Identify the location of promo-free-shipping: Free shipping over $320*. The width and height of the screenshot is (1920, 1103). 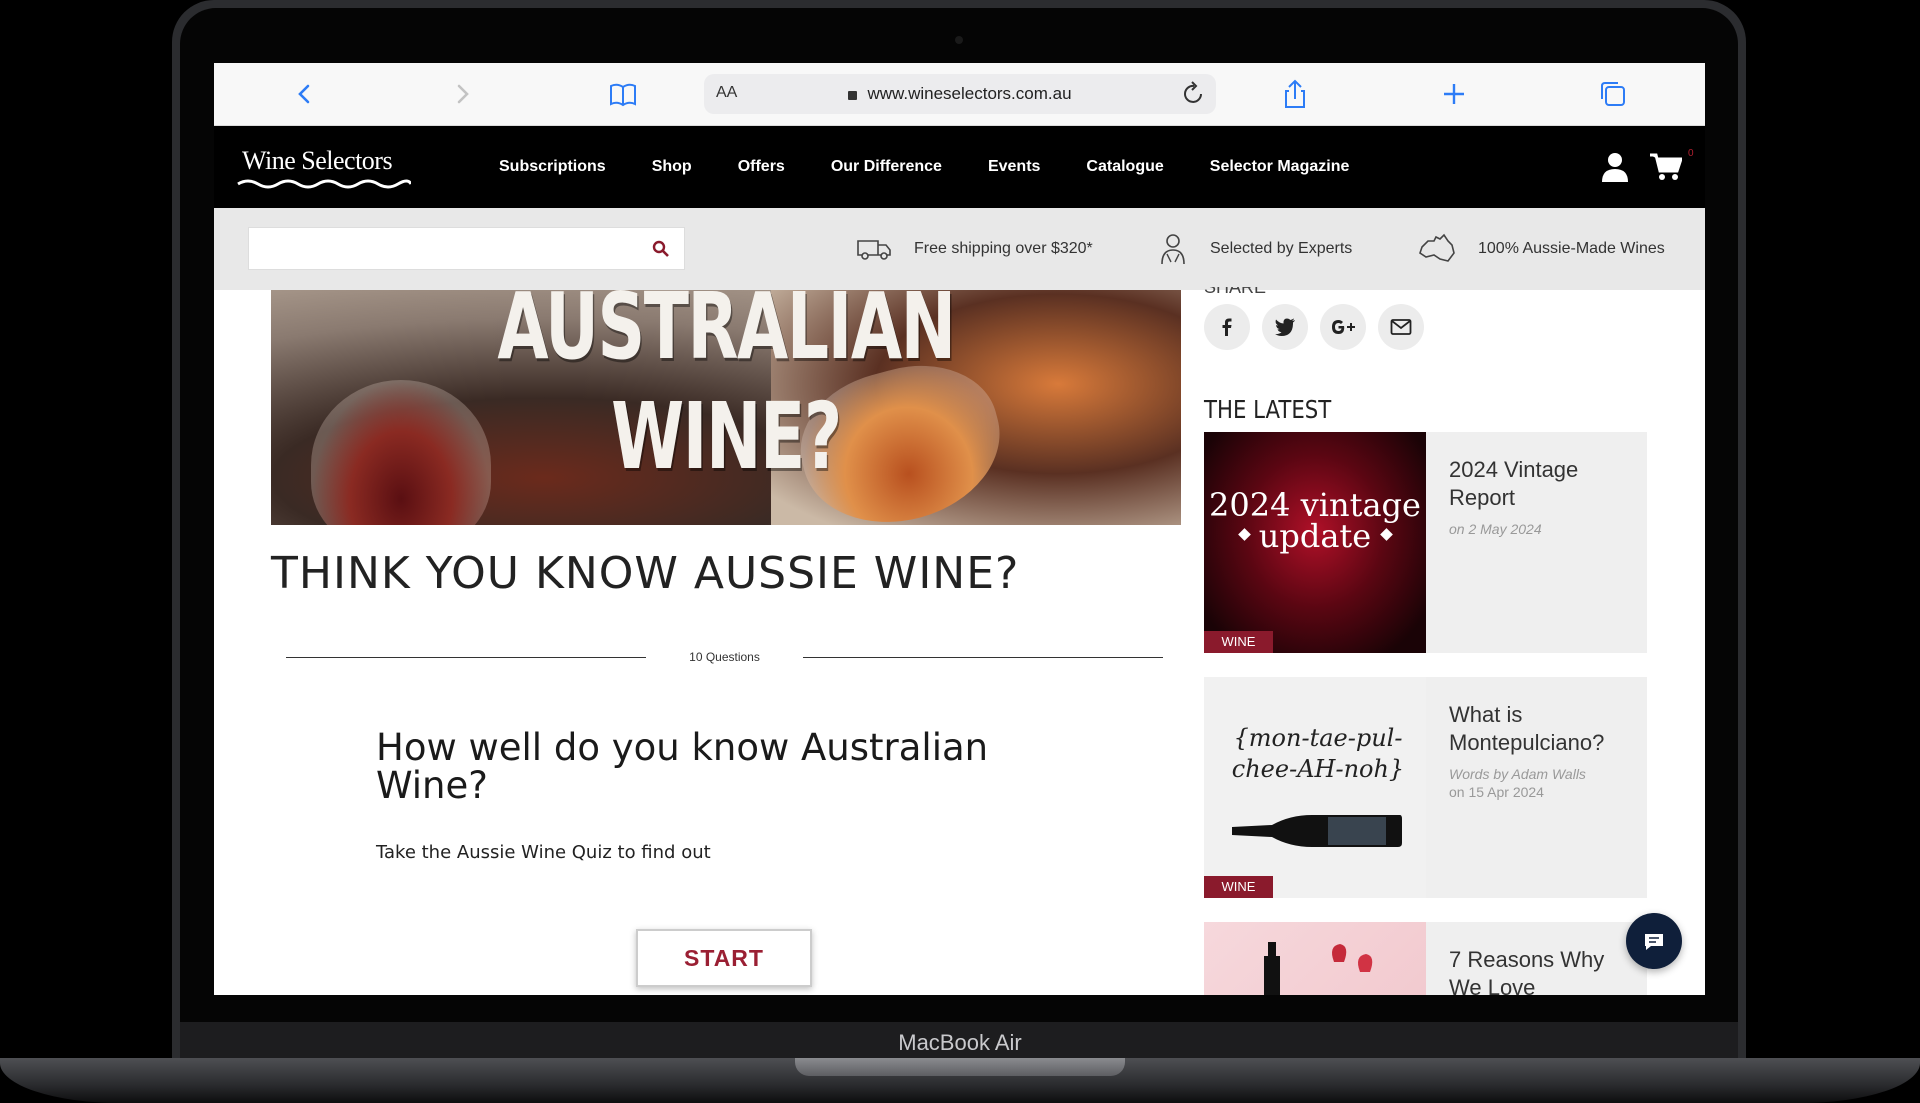
(974, 249).